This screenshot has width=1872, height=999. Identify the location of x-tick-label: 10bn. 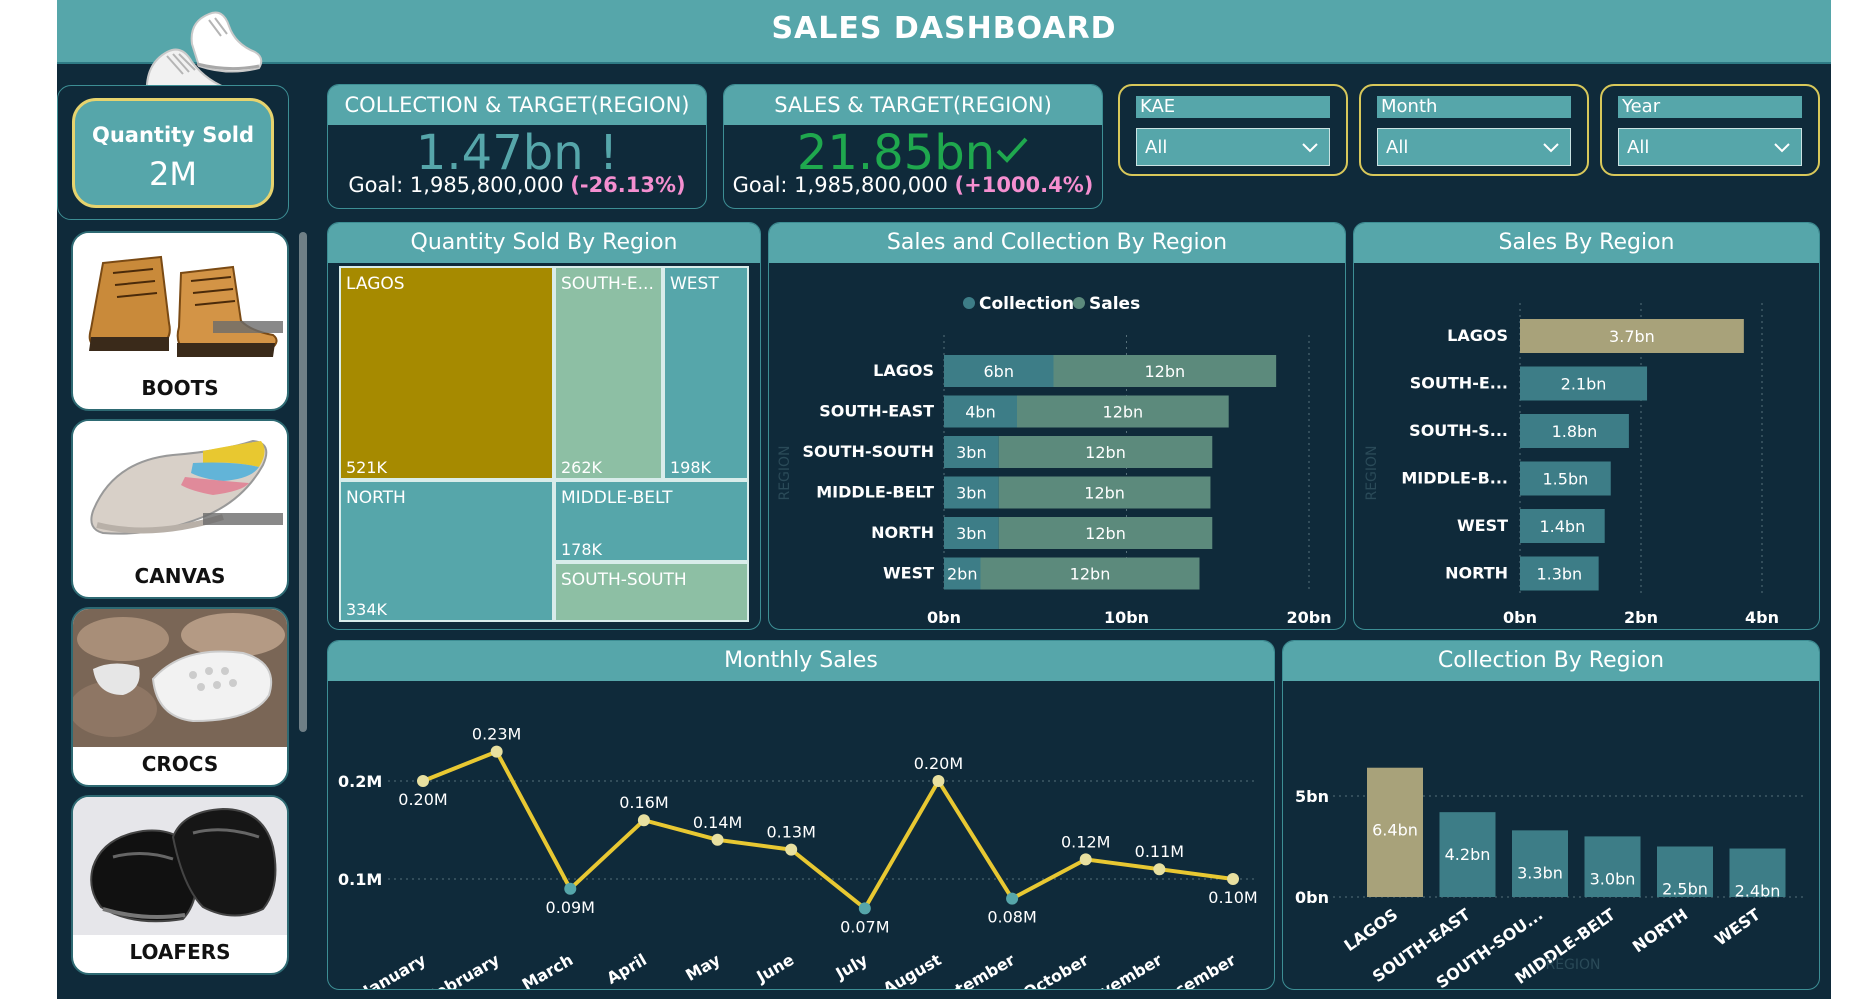
(1126, 617).